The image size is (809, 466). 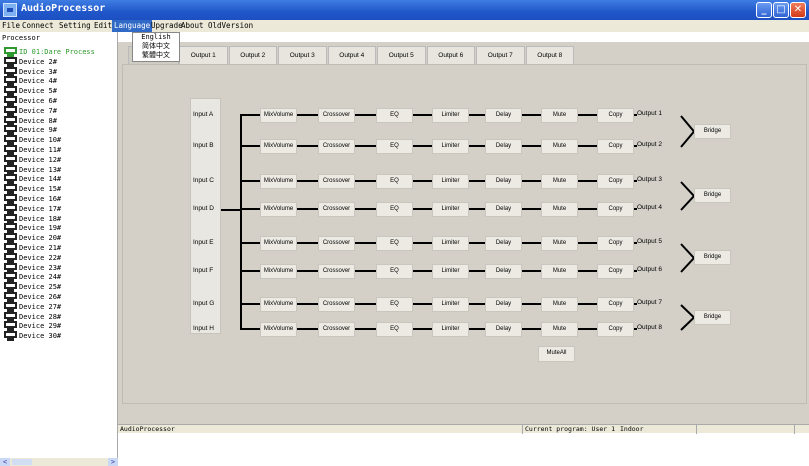 What do you see at coordinates (59, 462) in the screenshot?
I see `horizontal-scrollbar: < >` at bounding box center [59, 462].